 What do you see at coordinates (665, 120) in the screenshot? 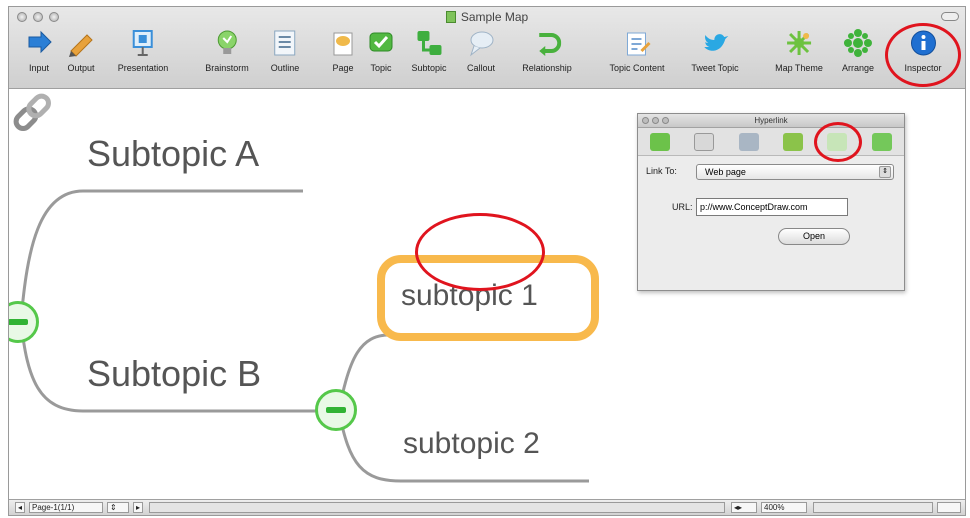
I see `panel-zoom-button` at bounding box center [665, 120].